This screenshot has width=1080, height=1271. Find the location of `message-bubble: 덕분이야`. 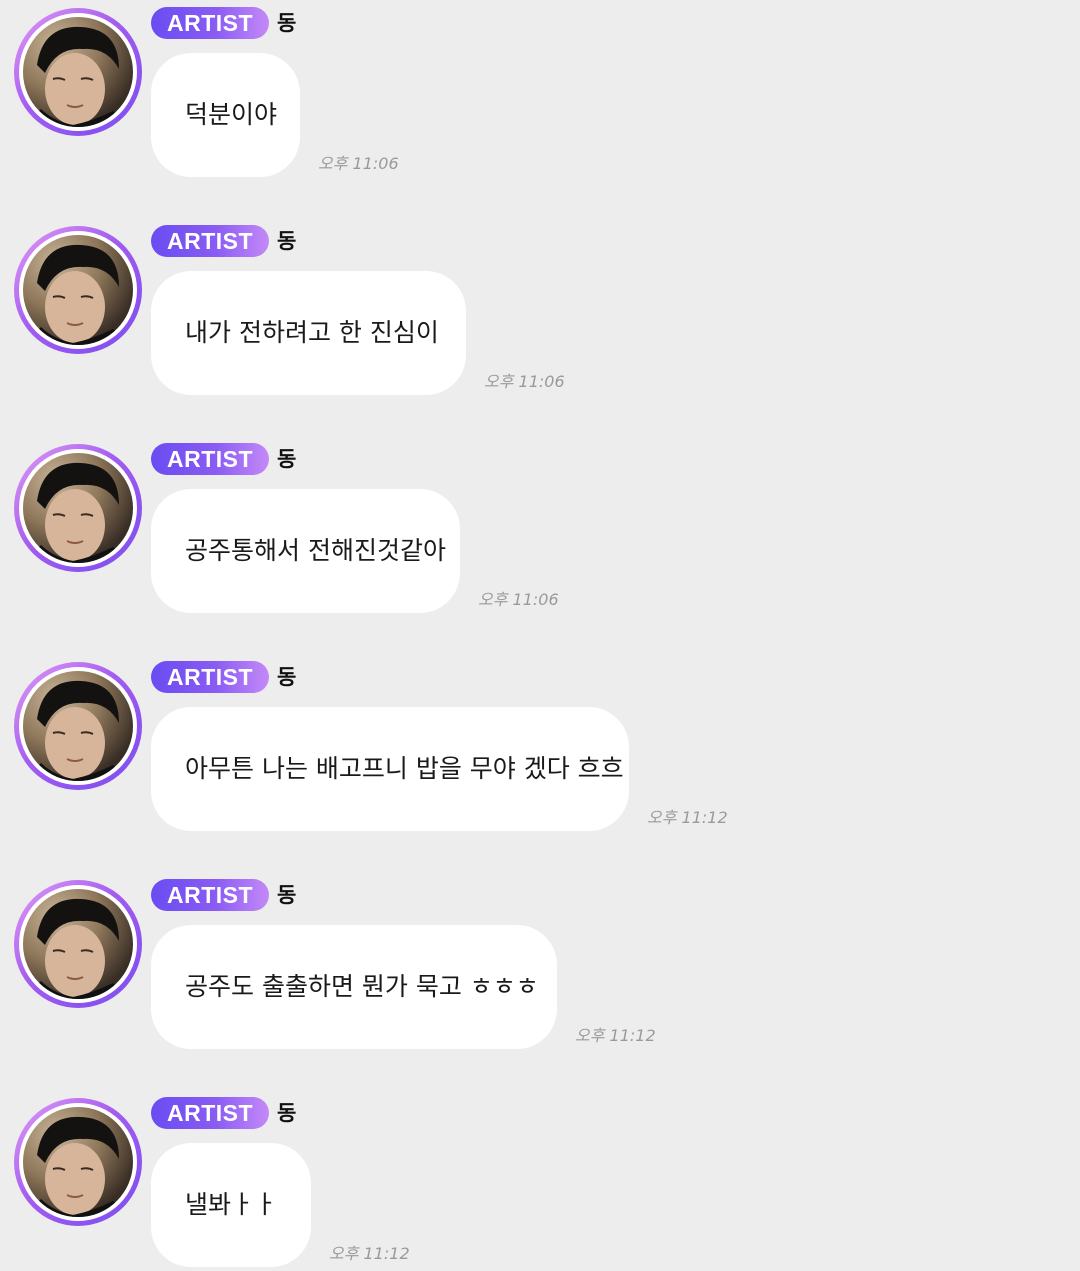

message-bubble: 덕분이야 is located at coordinates (225, 115).